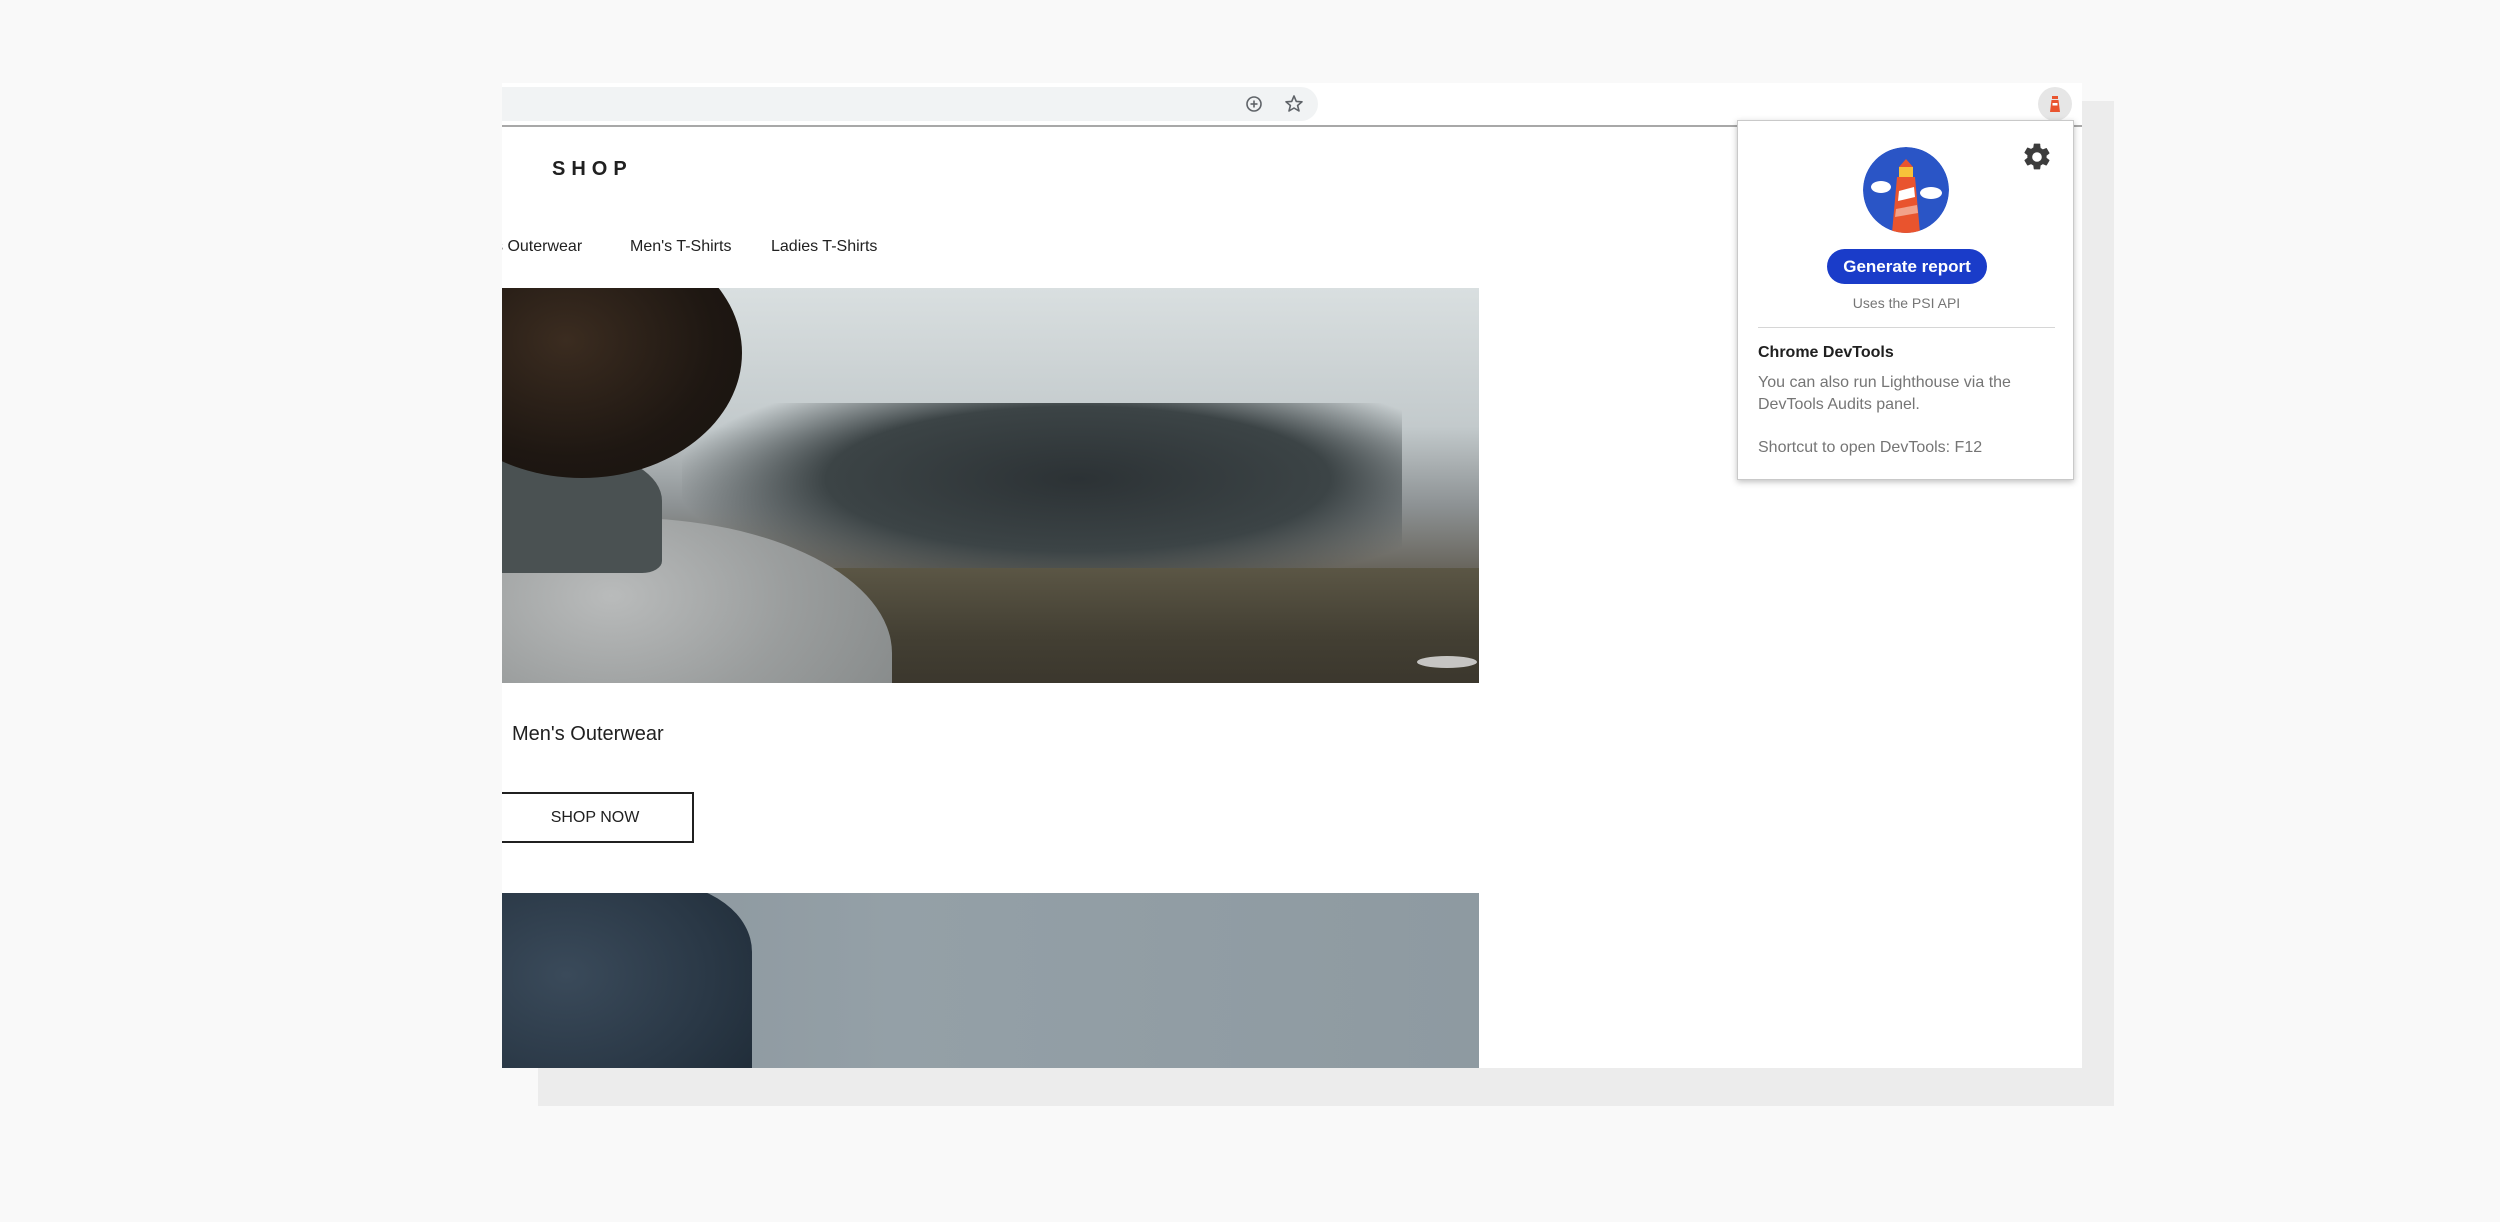  I want to click on zoom-plus-icon, so click(1254, 104).